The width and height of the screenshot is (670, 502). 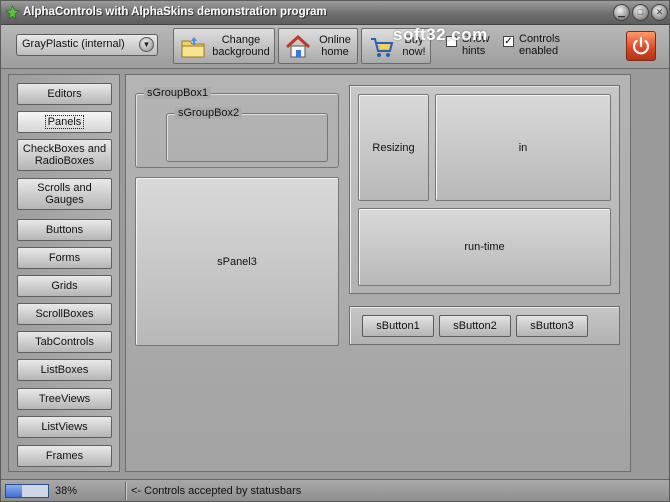 I want to click on sidebar-item-editors: Editors, so click(x=64, y=94).